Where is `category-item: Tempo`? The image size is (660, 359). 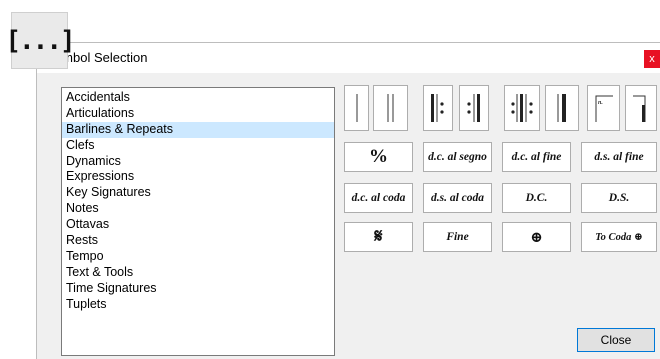
category-item: Tempo is located at coordinates (198, 257).